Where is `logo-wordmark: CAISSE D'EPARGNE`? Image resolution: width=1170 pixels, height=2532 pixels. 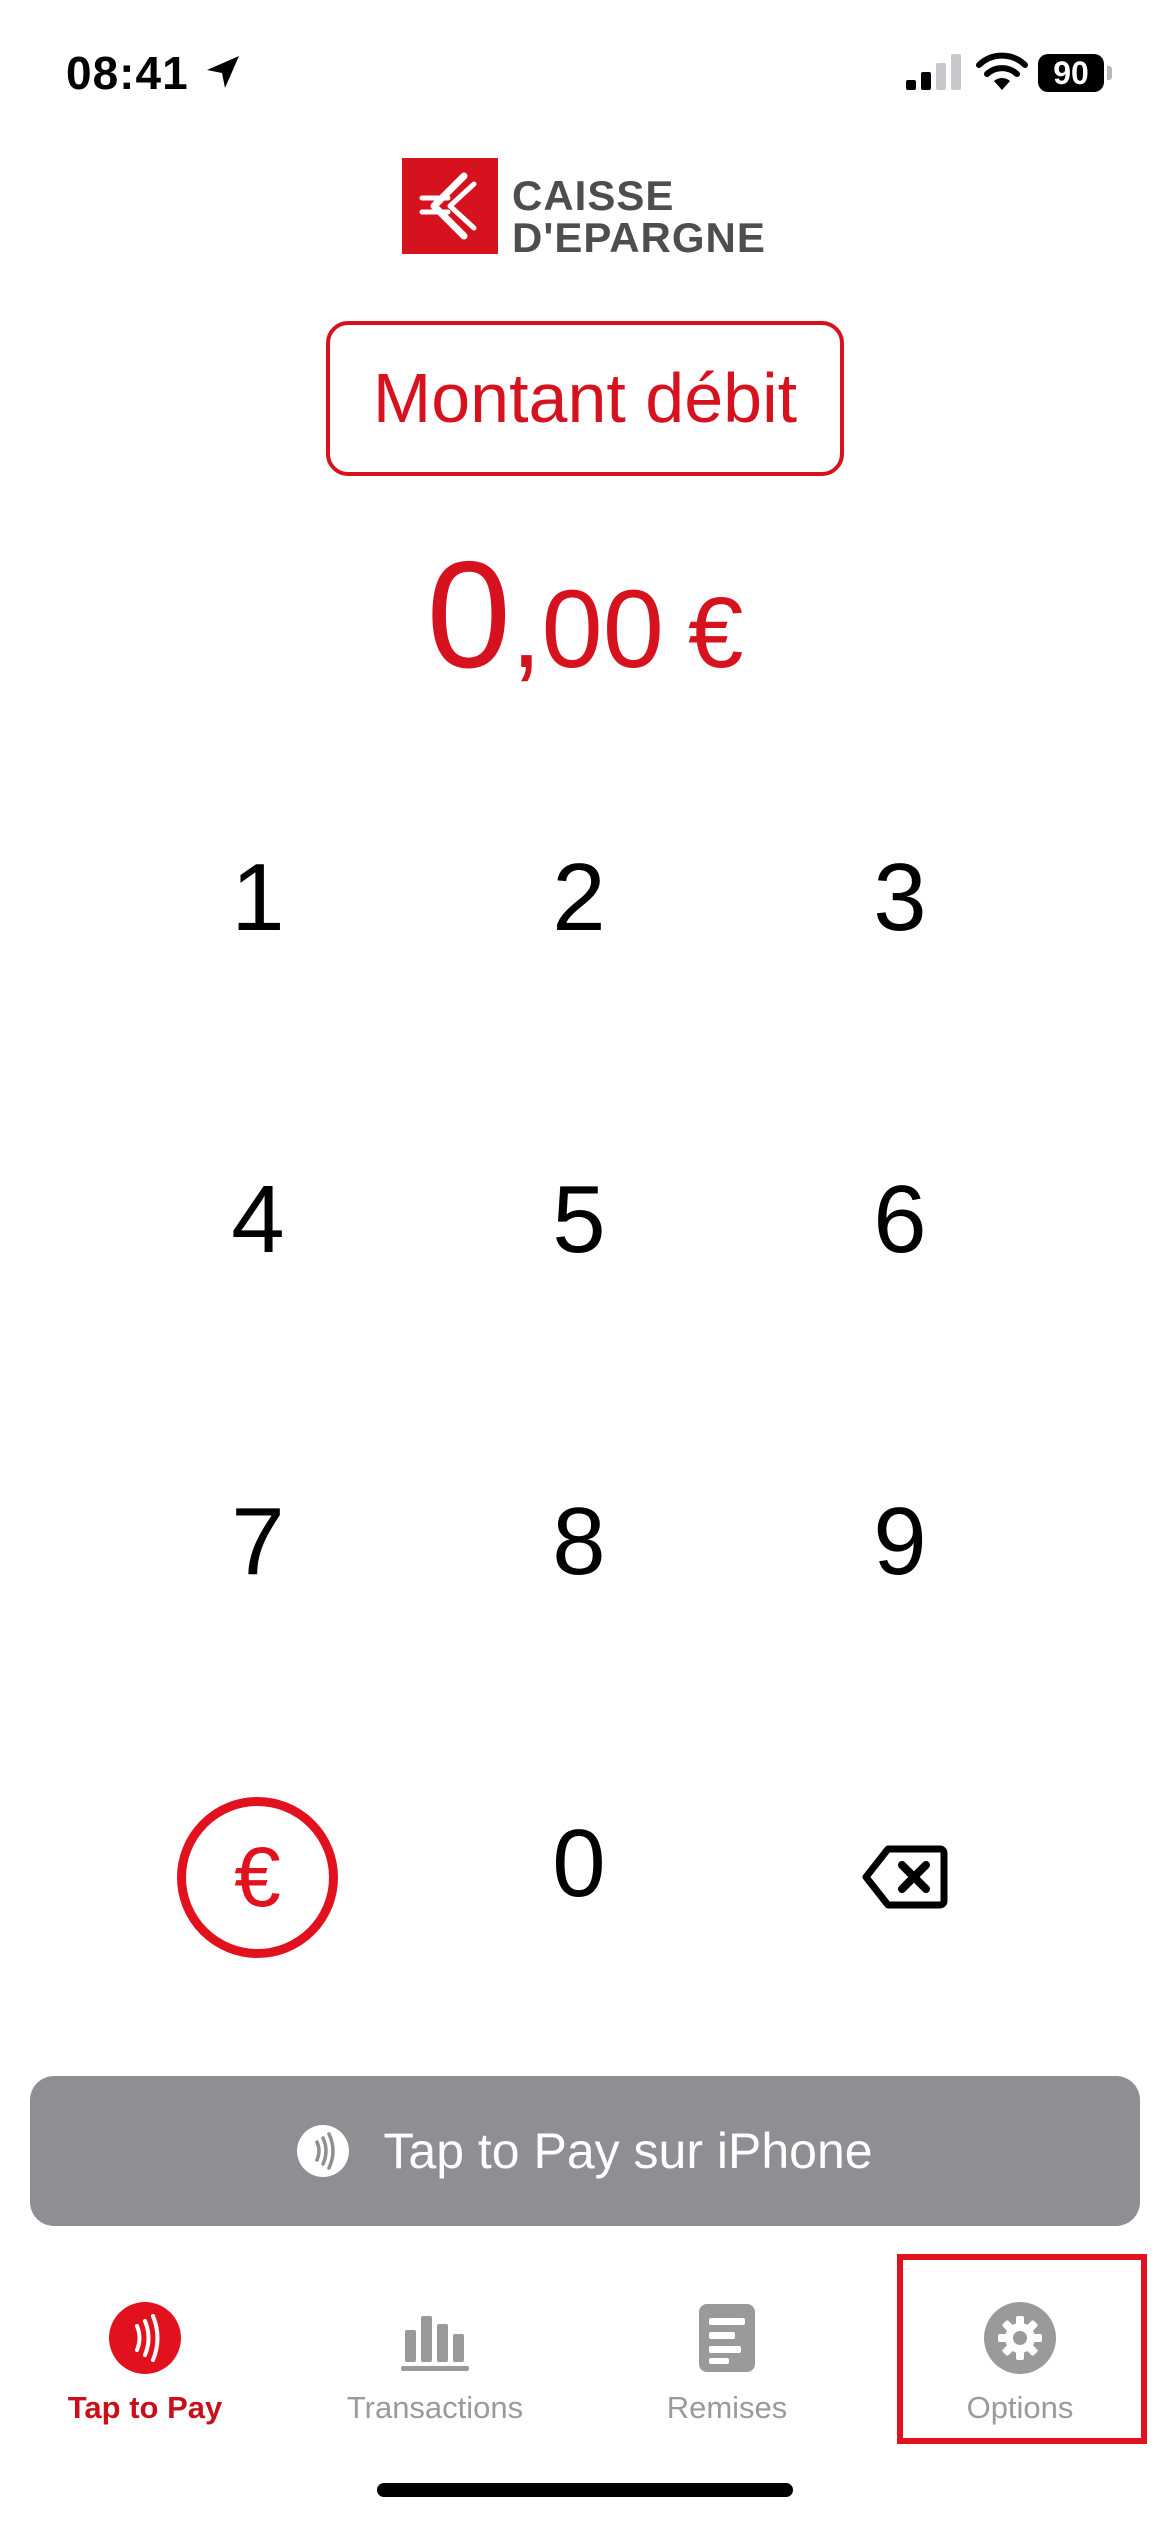 logo-wordmark: CAISSE D'EPARGNE is located at coordinates (639, 217).